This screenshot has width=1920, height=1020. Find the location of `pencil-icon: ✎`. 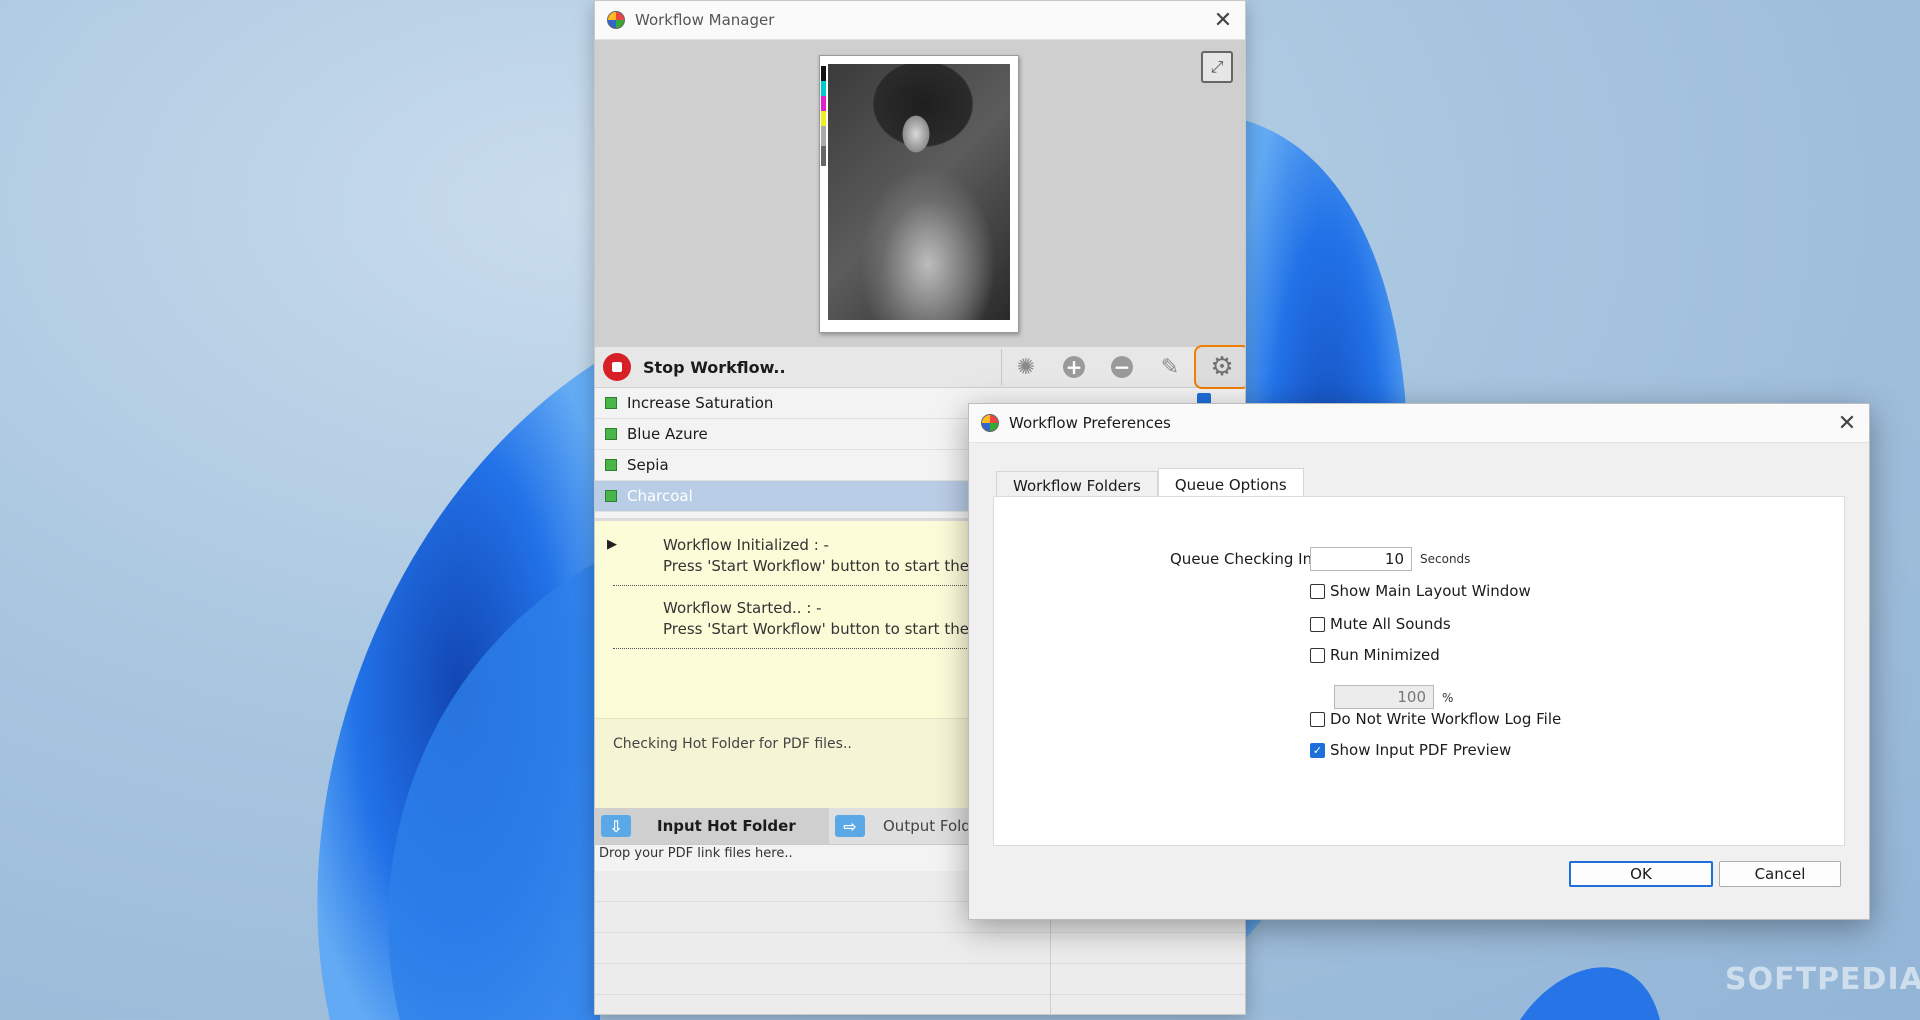

pencil-icon: ✎ is located at coordinates (1170, 367).